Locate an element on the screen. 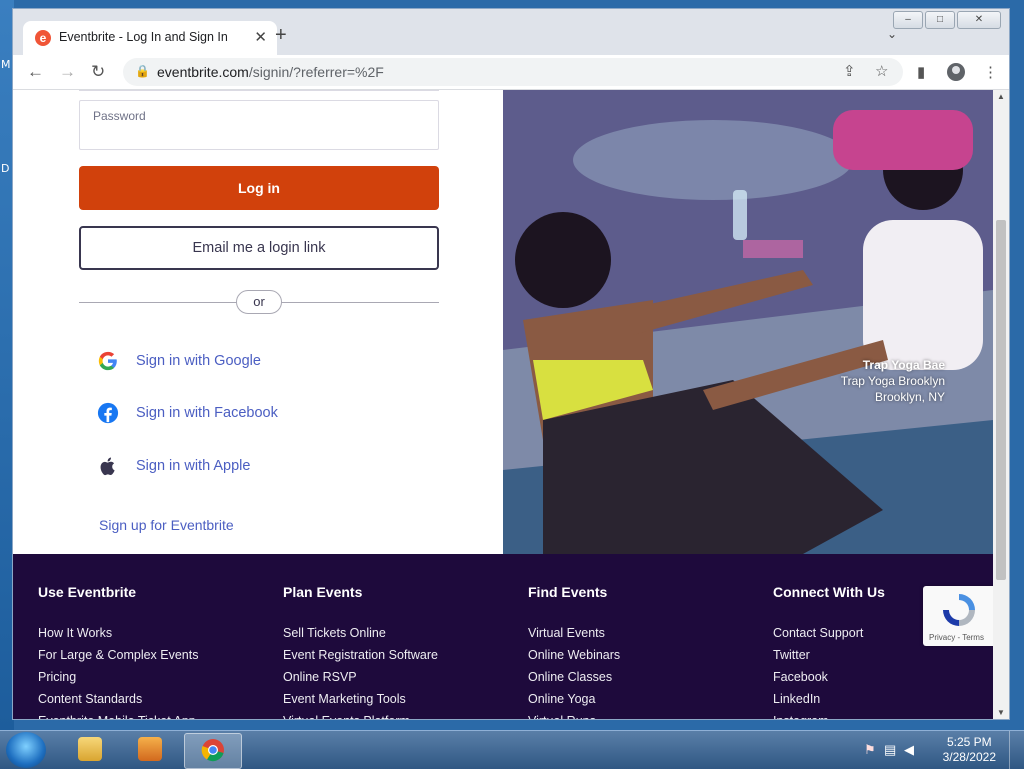  side-panel-icon: ▮ is located at coordinates (921, 72).